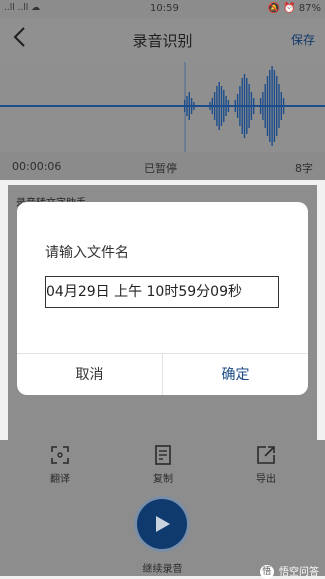 The image size is (325, 579). What do you see at coordinates (235, 374) in the screenshot?
I see `confirm-button: 确定` at bounding box center [235, 374].